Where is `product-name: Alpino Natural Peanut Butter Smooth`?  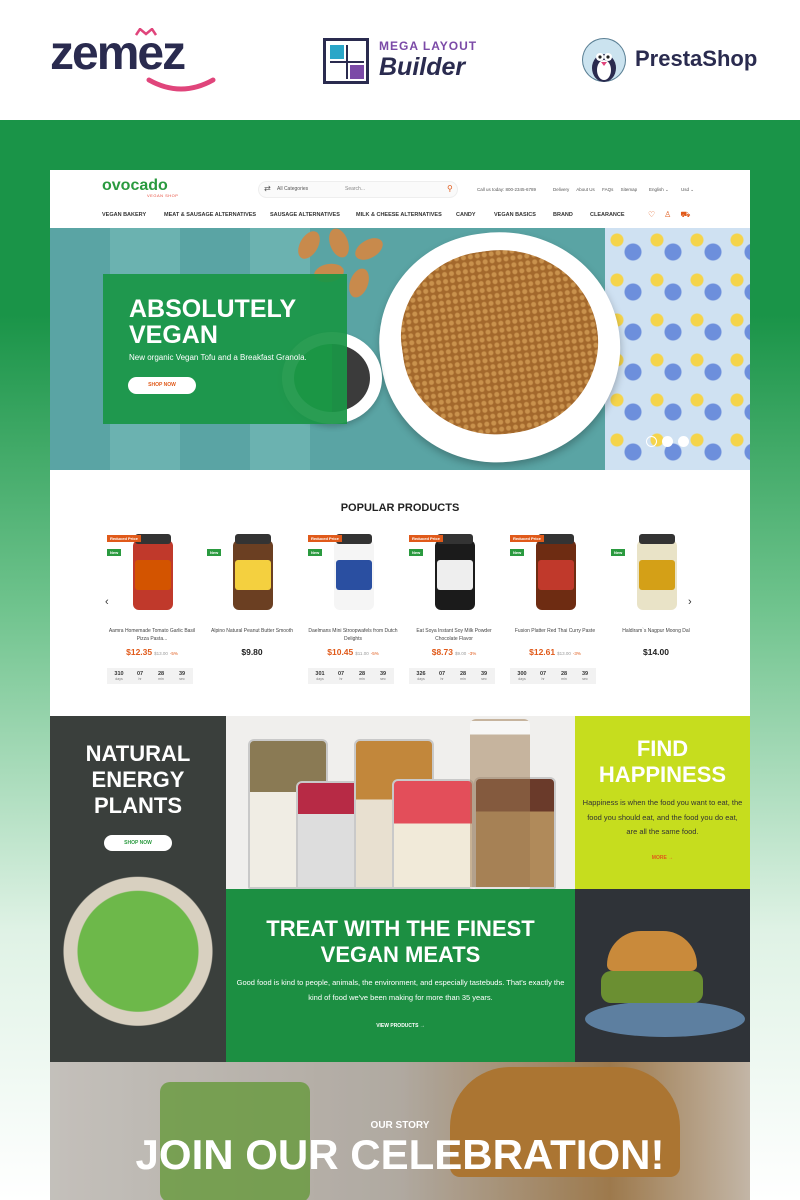
product-name: Alpino Natural Peanut Butter Smooth is located at coordinates (252, 631).